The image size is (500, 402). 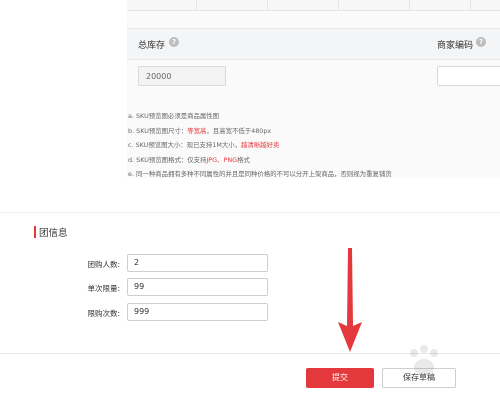 What do you see at coordinates (340, 378) in the screenshot?
I see `submit-button: 提交` at bounding box center [340, 378].